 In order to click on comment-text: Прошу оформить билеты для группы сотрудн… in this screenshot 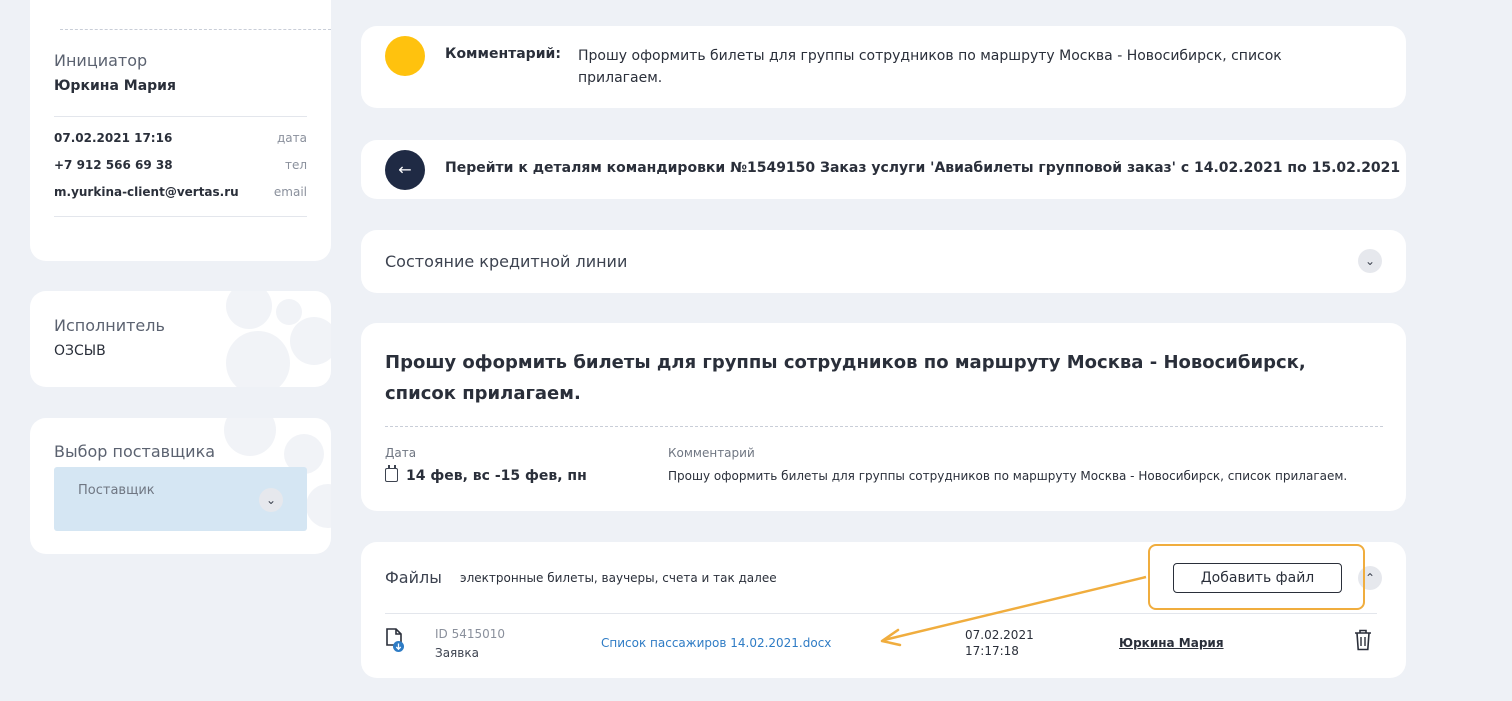, I will do `click(930, 67)`.